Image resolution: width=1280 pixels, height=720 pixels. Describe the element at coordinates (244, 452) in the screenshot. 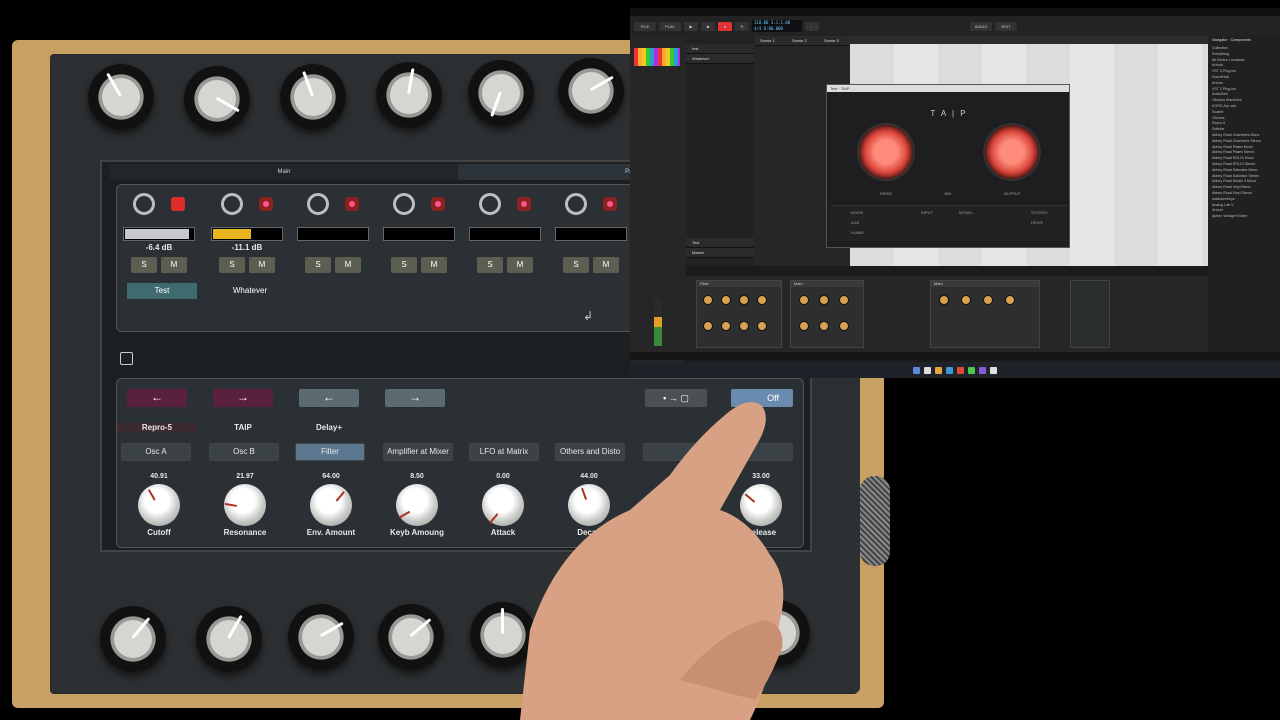

I see `tab-osc-b: Osc B` at that location.